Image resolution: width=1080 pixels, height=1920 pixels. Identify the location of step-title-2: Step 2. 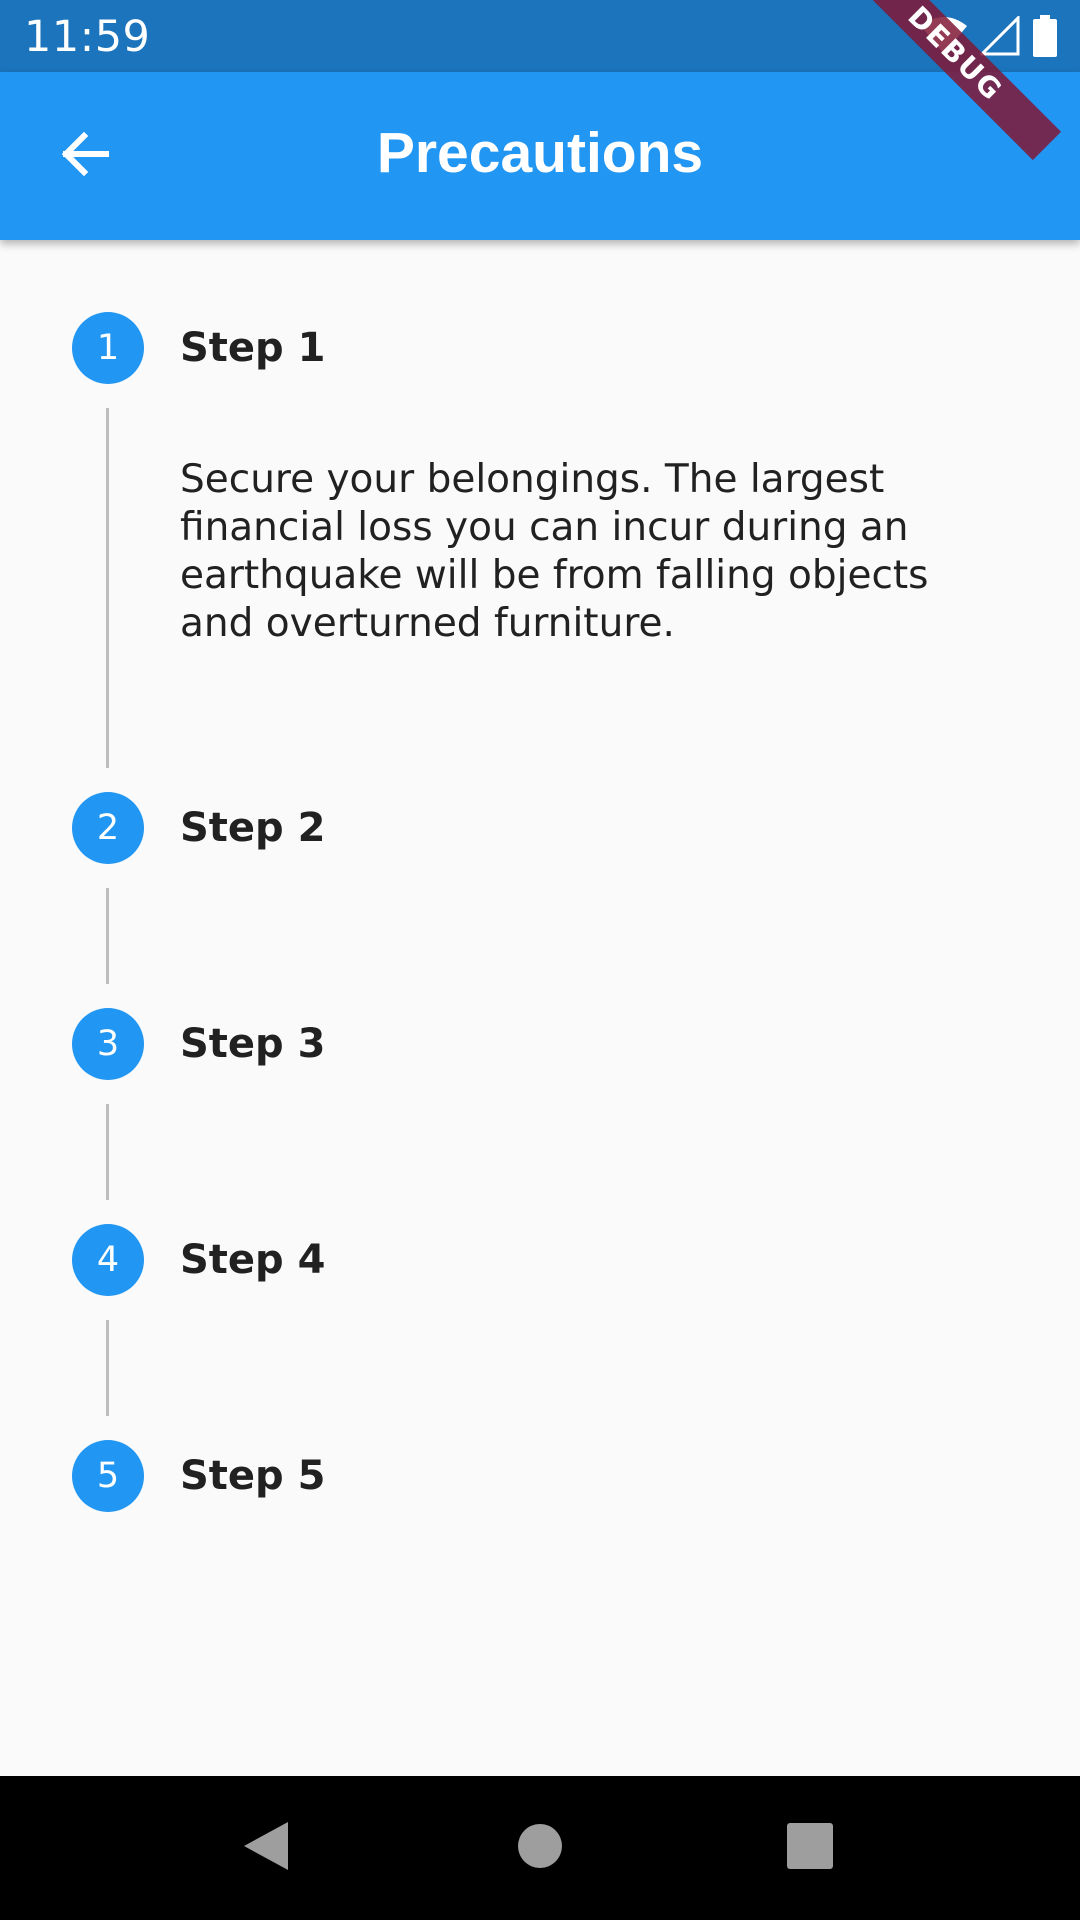
(252, 828).